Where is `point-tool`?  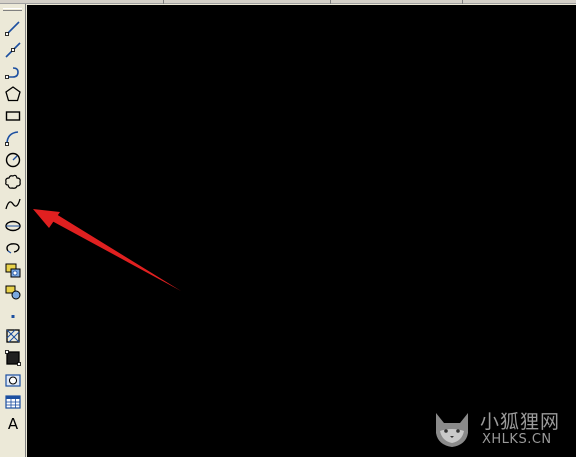
point-tool is located at coordinates (13, 314).